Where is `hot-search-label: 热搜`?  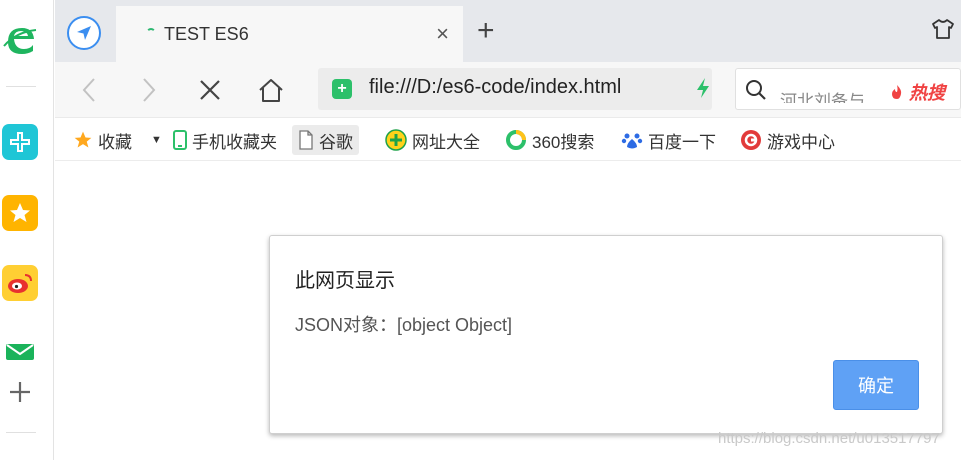
hot-search-label: 热搜 is located at coordinates (917, 92).